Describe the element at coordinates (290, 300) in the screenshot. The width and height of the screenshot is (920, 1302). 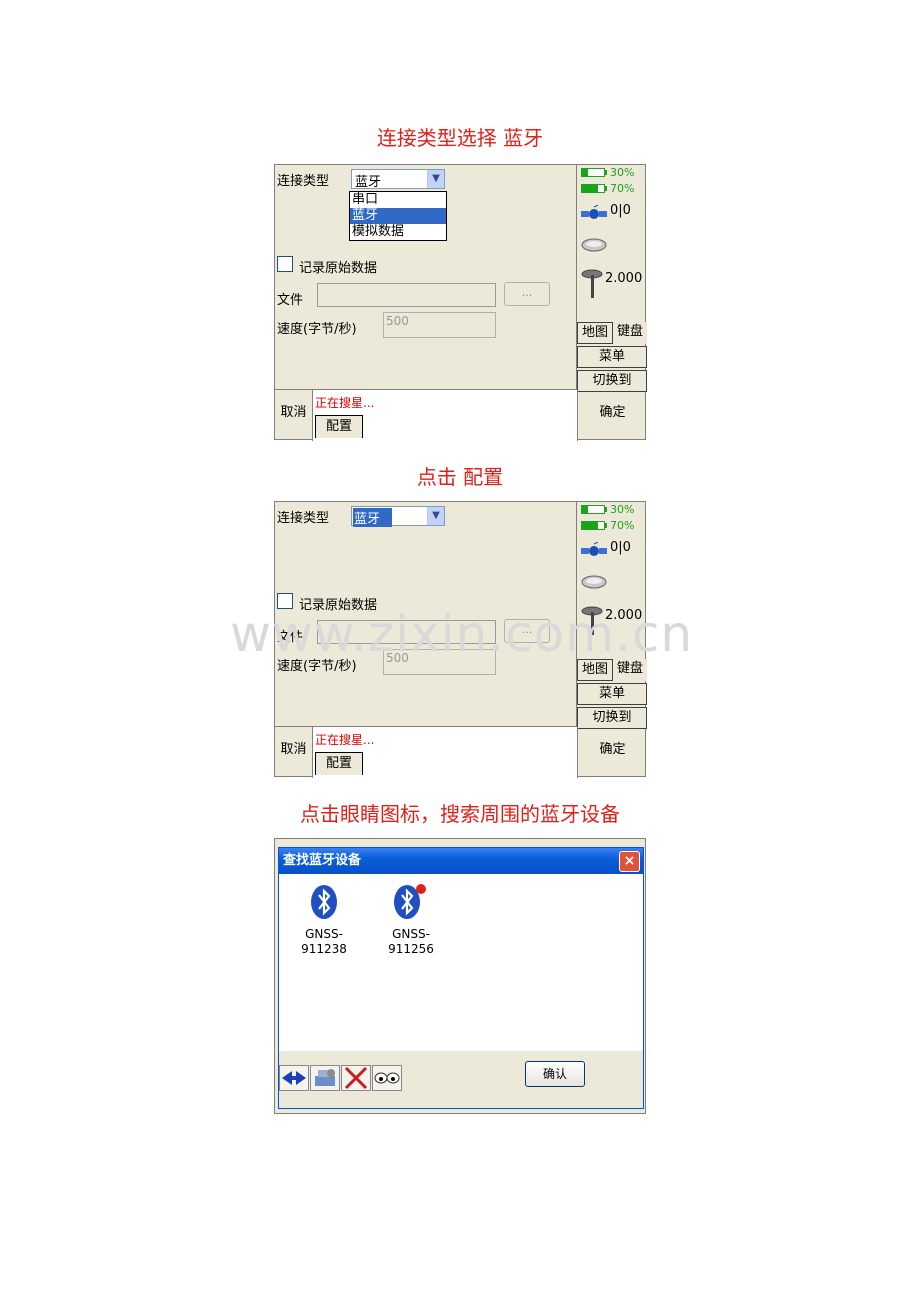
I see `file-label: 文件` at that location.